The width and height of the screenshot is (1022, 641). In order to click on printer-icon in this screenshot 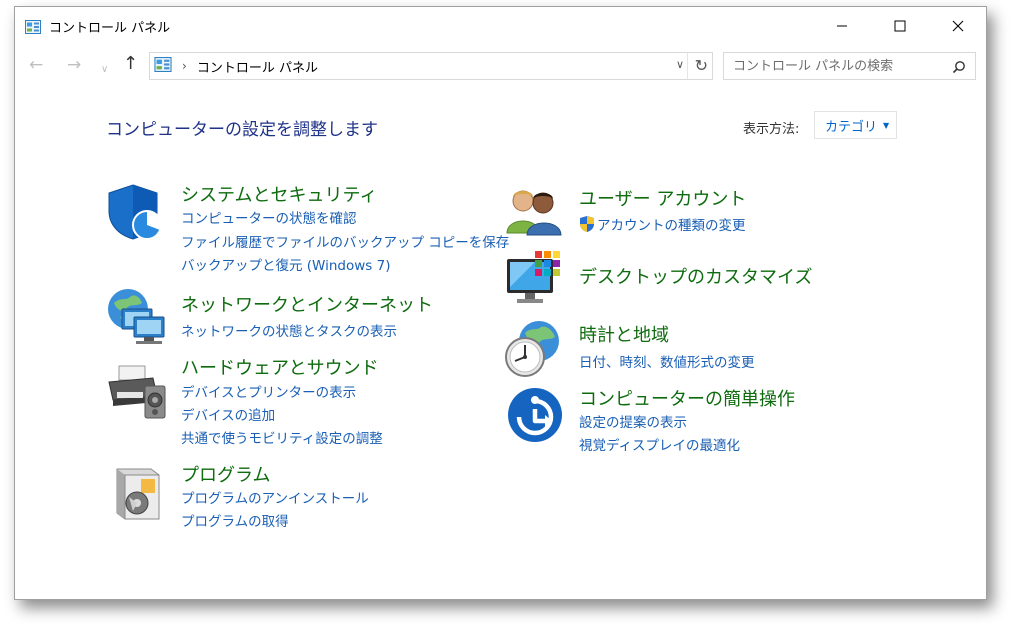, I will do `click(137, 393)`.